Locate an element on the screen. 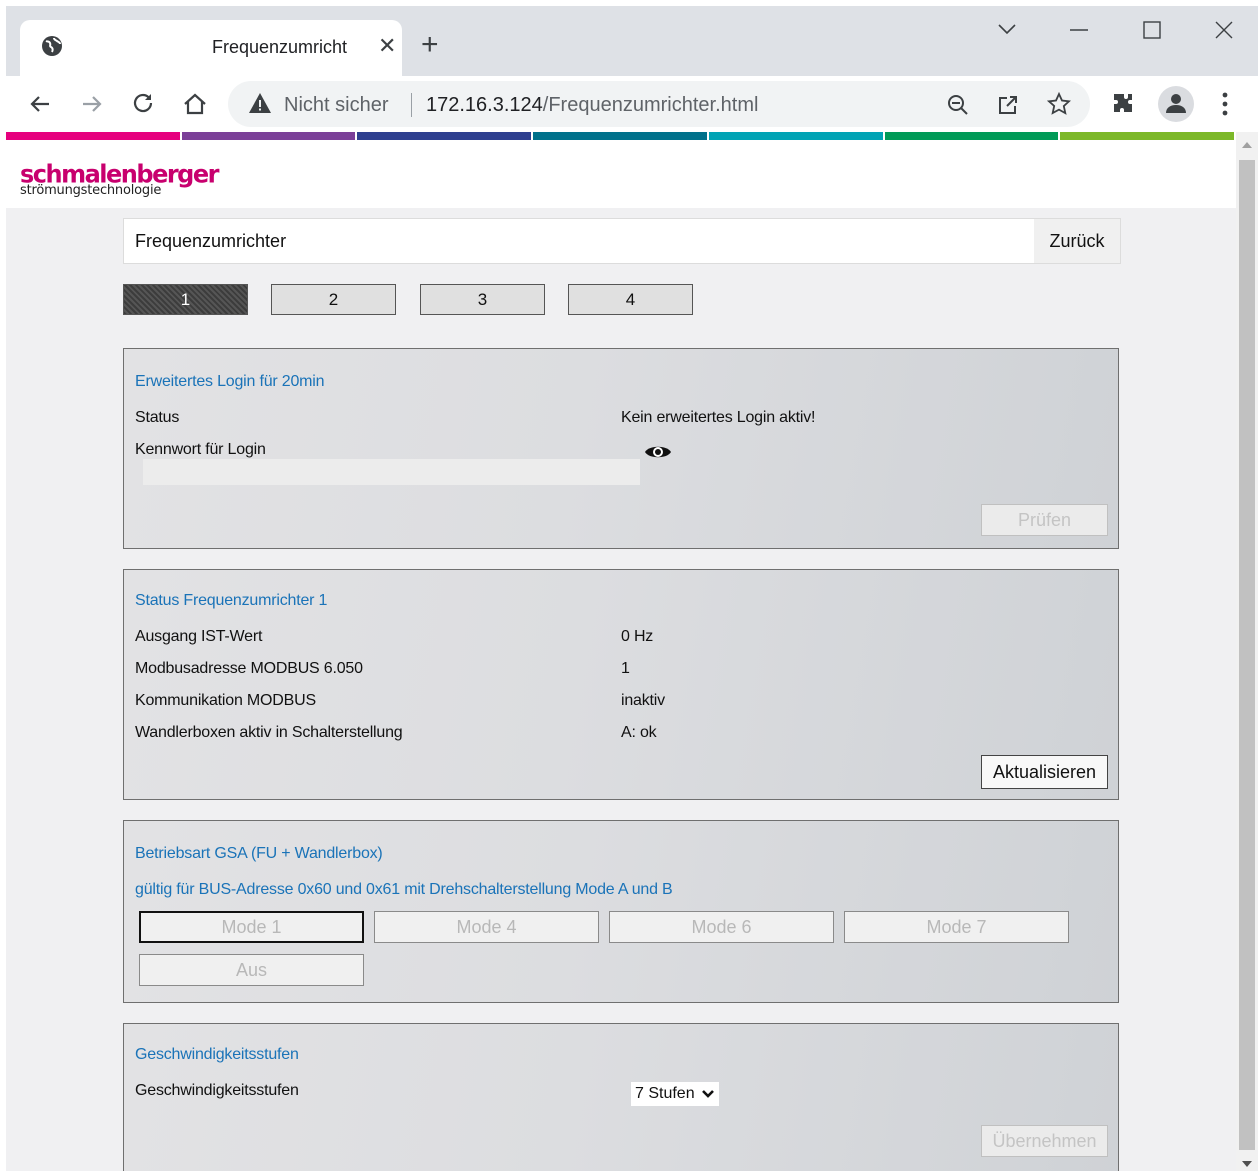 This screenshot has width=1258, height=1171. speed-levels-select: 7 Stufen is located at coordinates (675, 1094).